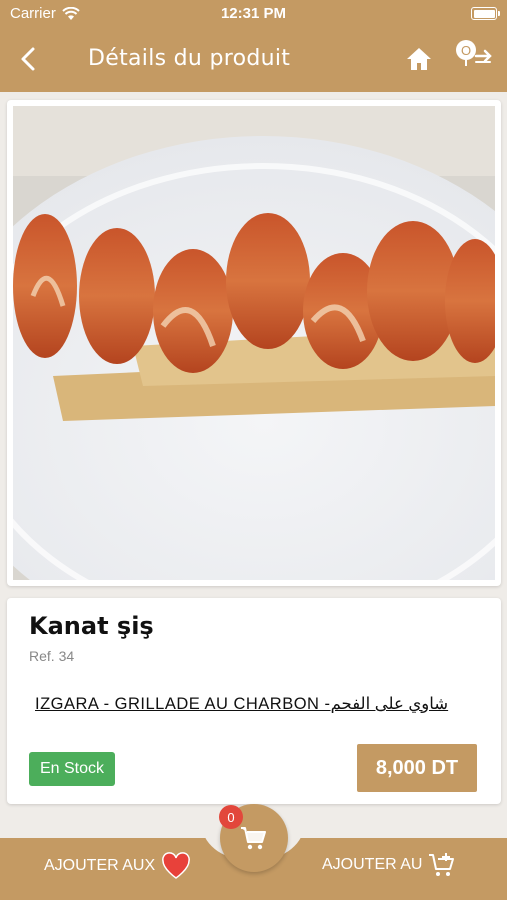 Image resolution: width=507 pixels, height=900 pixels. What do you see at coordinates (91, 626) in the screenshot?
I see `product-name: Kanat şiş` at bounding box center [91, 626].